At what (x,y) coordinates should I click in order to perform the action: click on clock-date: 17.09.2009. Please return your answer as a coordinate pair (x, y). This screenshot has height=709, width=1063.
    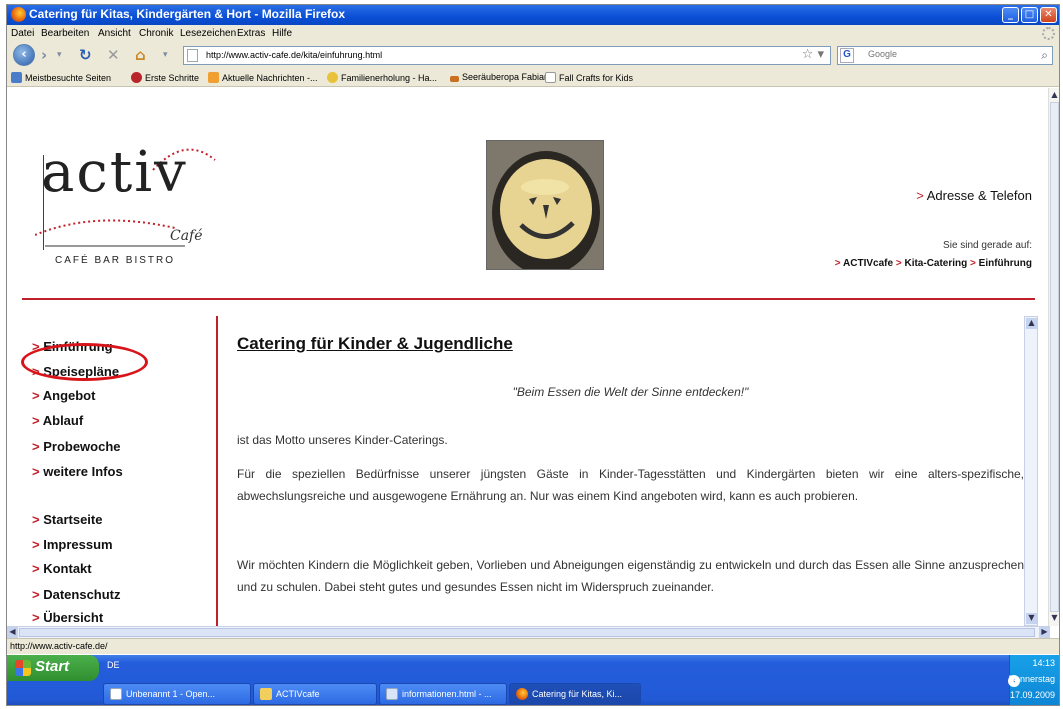
    Looking at the image, I should click on (1032, 695).